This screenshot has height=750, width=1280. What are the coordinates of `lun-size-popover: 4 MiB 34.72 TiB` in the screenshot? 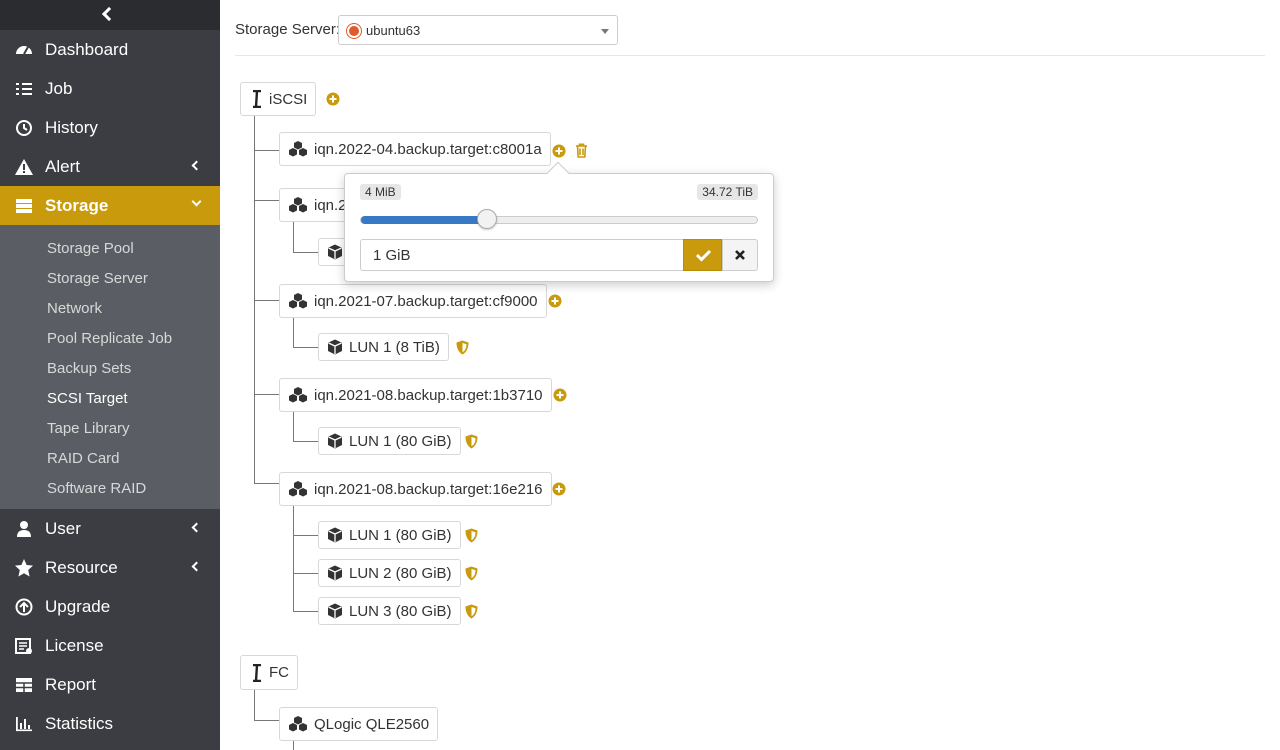 It's located at (559, 221).